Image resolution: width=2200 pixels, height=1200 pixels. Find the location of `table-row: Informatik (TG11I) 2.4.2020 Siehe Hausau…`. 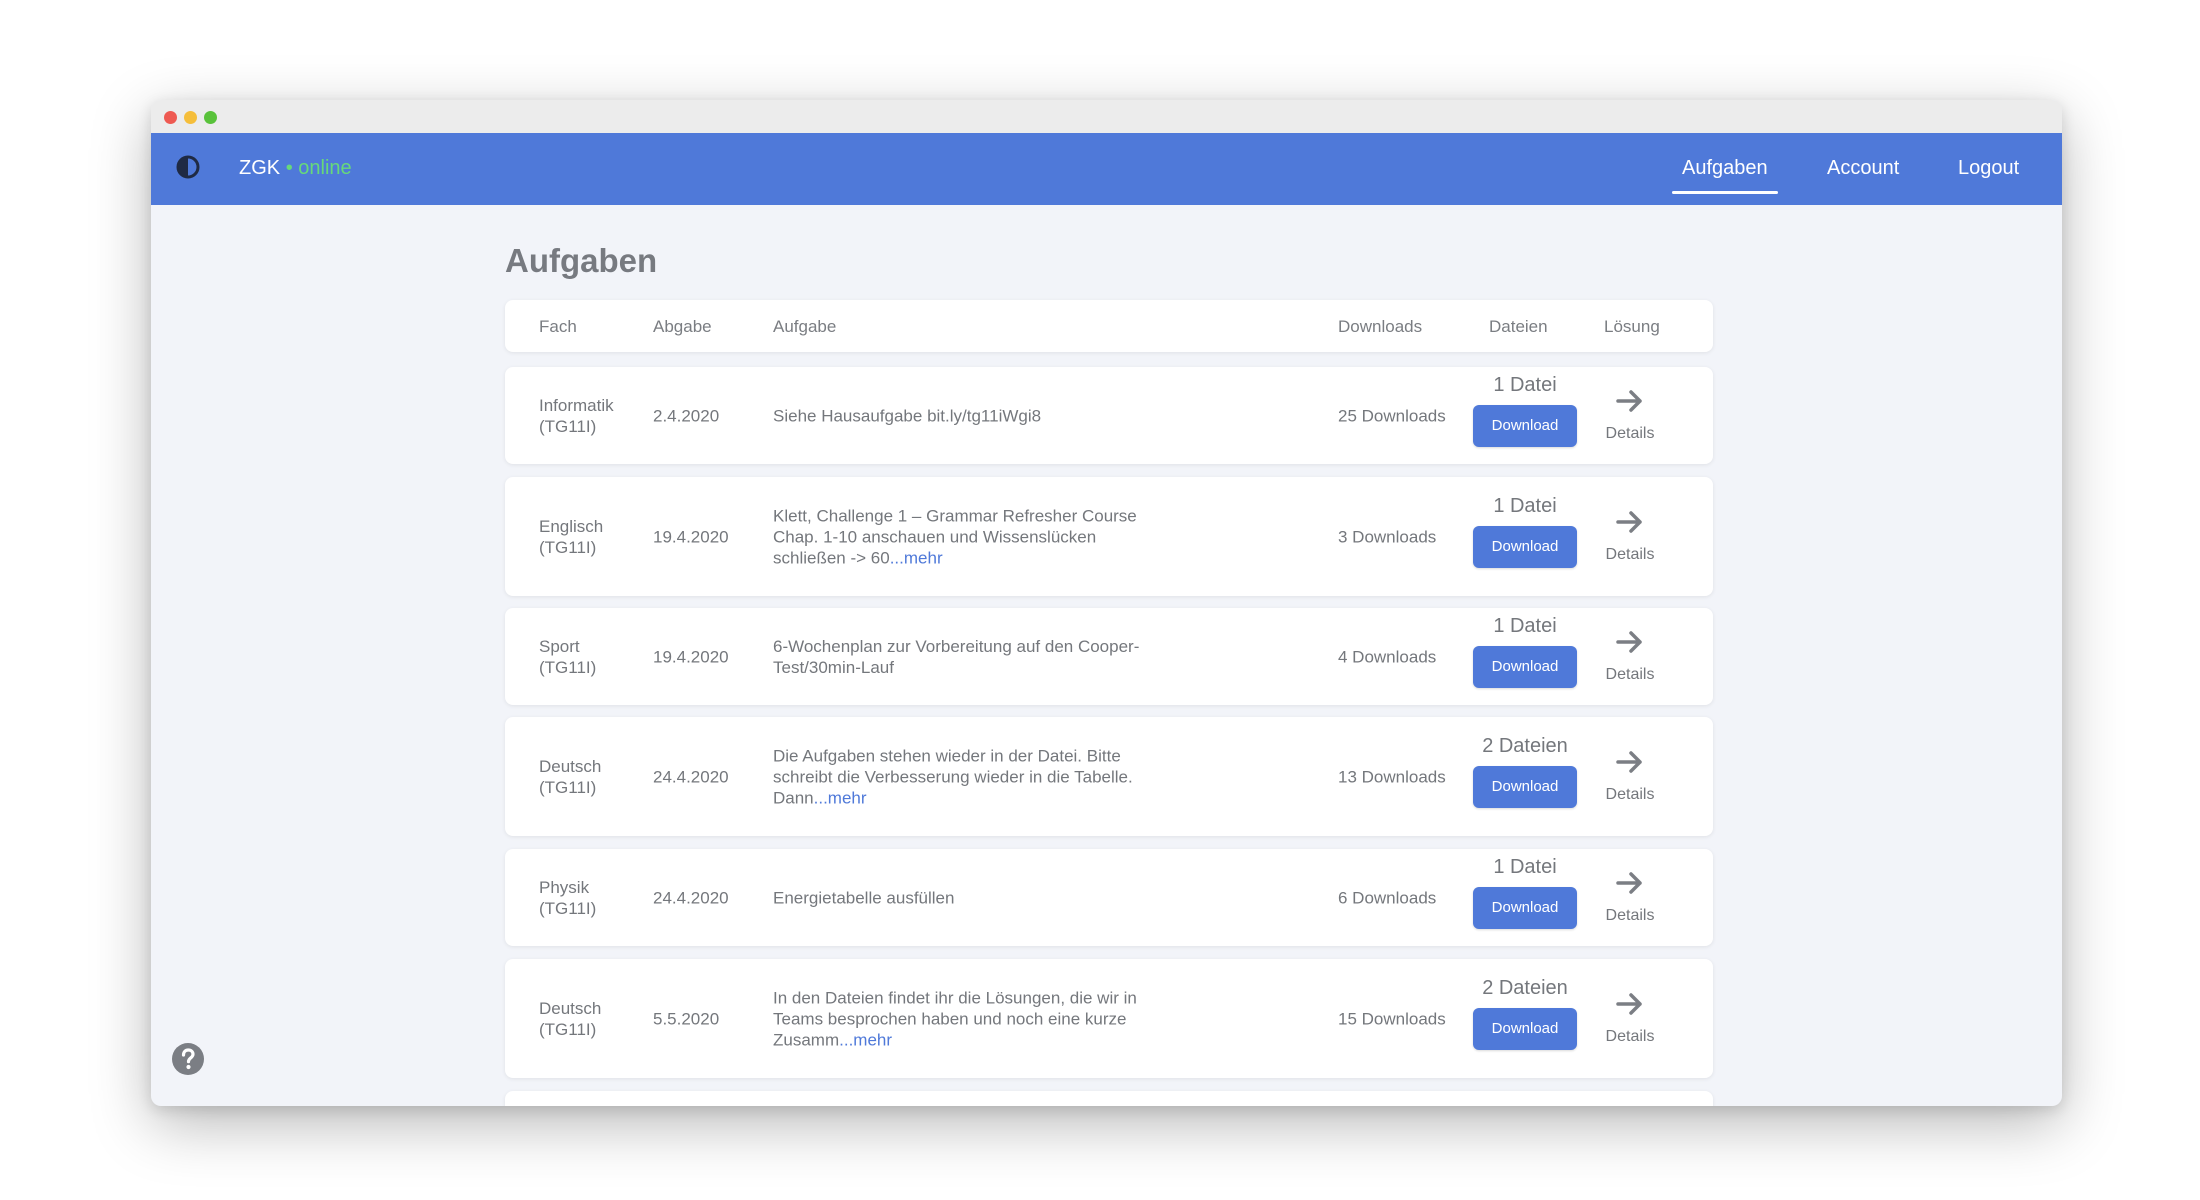

table-row: Informatik (TG11I) 2.4.2020 Siehe Hausau… is located at coordinates (1109, 415).